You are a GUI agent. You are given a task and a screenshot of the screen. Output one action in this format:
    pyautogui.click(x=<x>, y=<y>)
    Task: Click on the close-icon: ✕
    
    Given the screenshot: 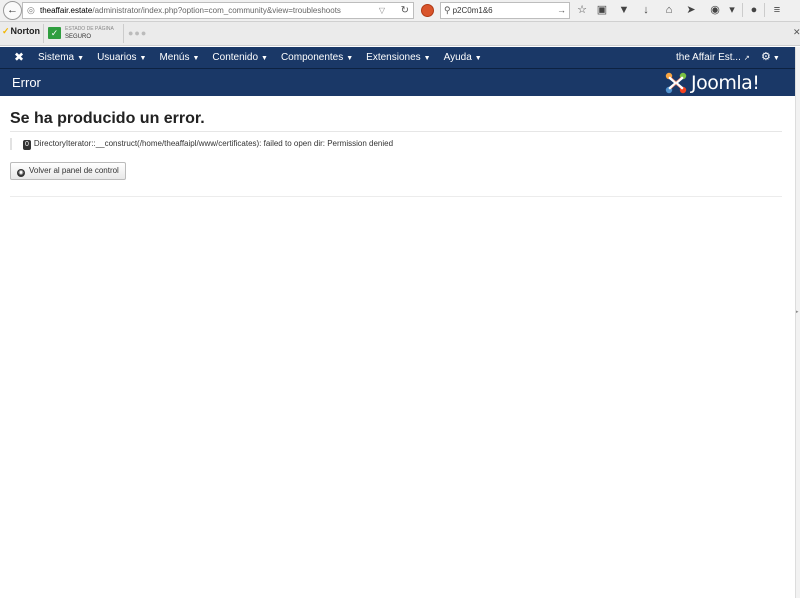 What is the action you would take?
    pyautogui.click(x=796, y=32)
    